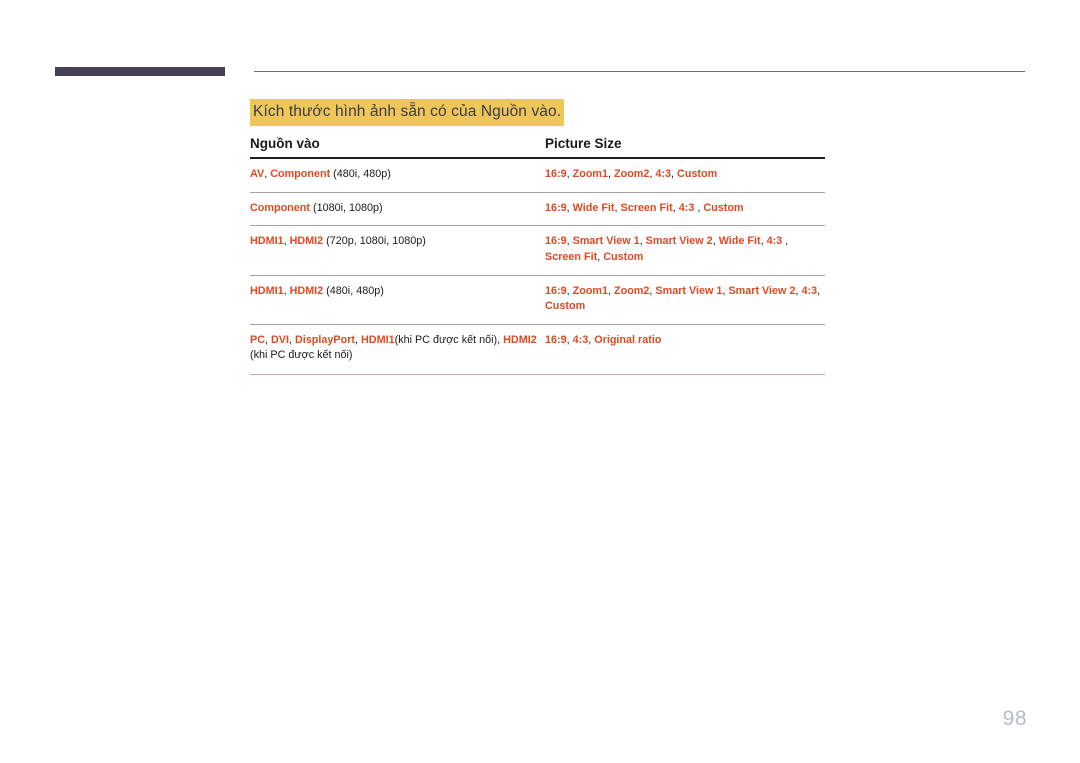 This screenshot has height=763, width=1080. I want to click on keyword-token: PC, so click(257, 339).